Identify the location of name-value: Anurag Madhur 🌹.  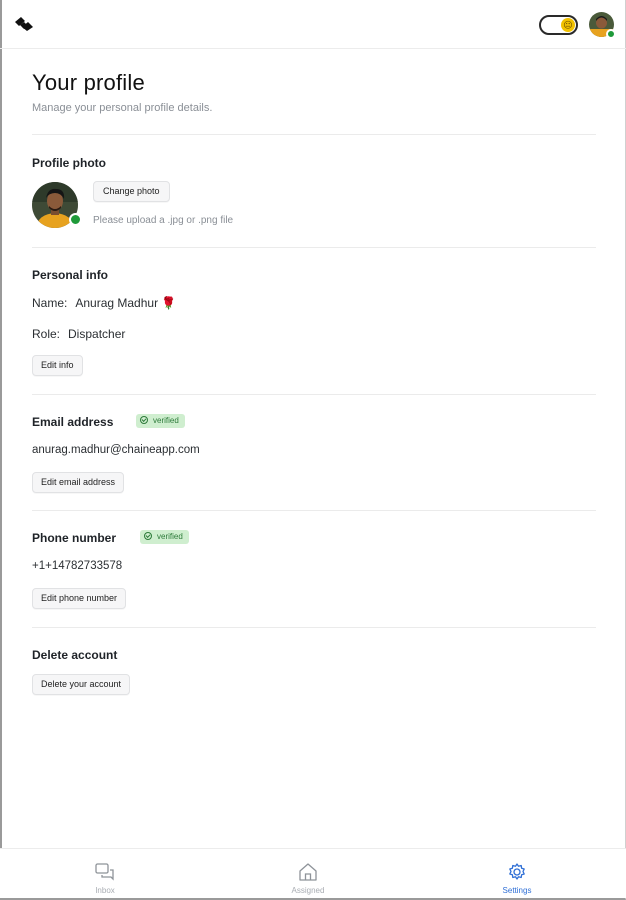
(126, 303).